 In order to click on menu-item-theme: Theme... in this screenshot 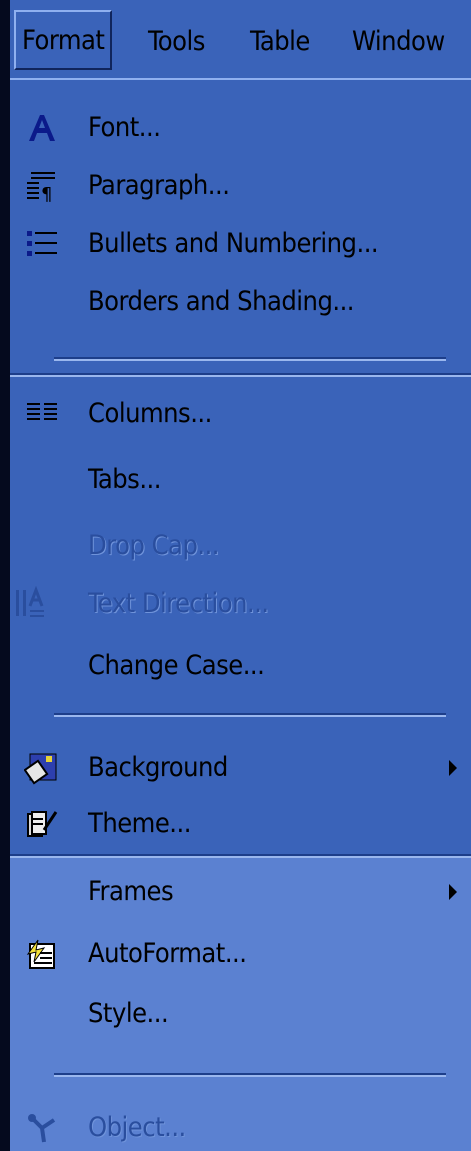, I will do `click(240, 824)`.